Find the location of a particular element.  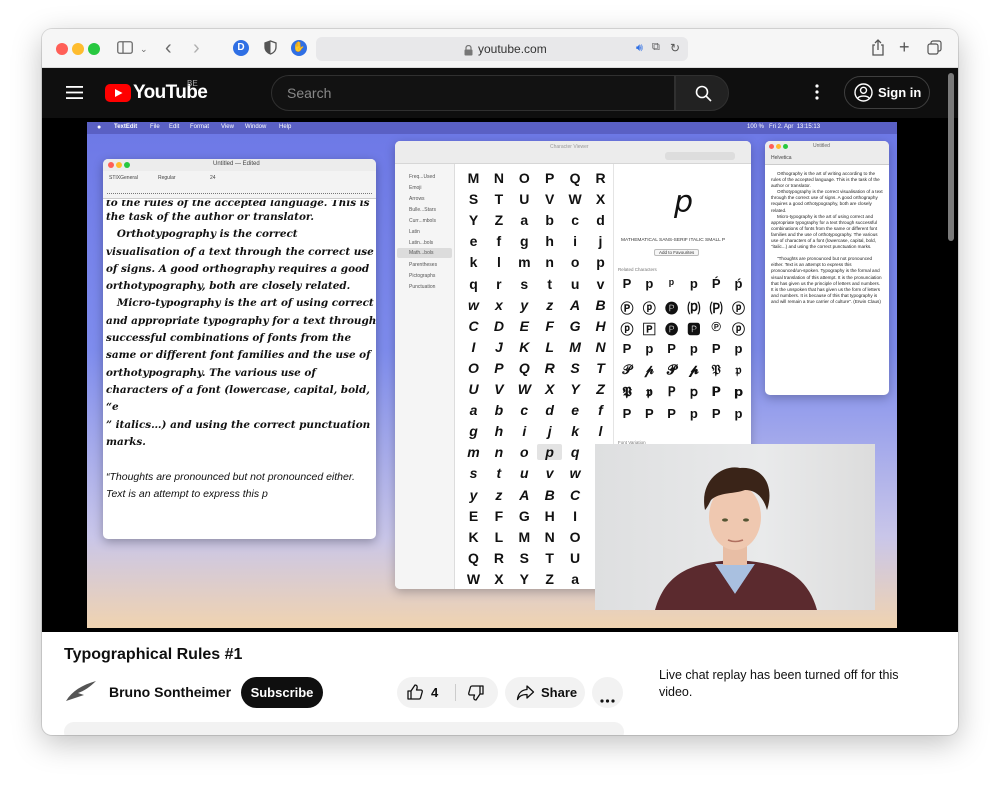

minimize-window-button is located at coordinates (78, 49).